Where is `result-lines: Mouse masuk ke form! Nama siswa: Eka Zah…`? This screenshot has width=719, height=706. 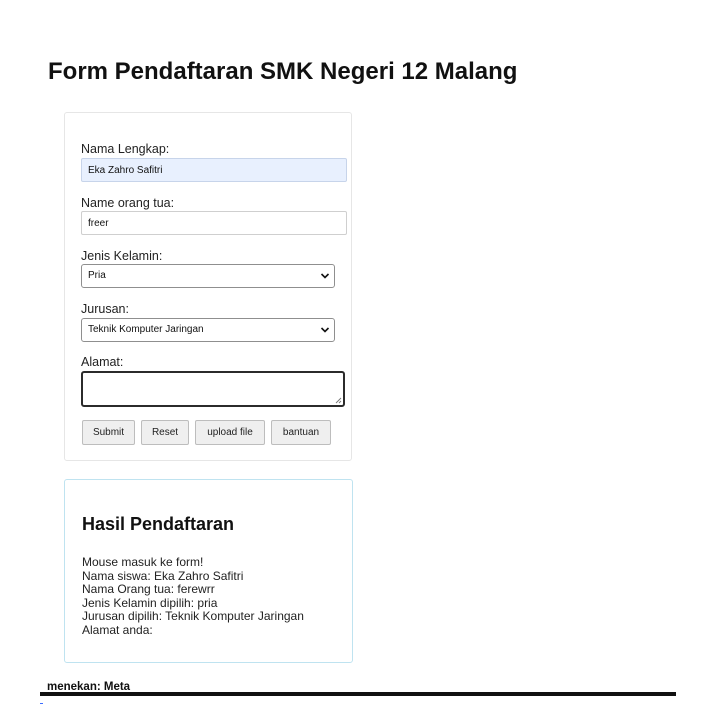
result-lines: Mouse masuk ke form! Nama siswa: Eka Zah… is located at coordinates (193, 596).